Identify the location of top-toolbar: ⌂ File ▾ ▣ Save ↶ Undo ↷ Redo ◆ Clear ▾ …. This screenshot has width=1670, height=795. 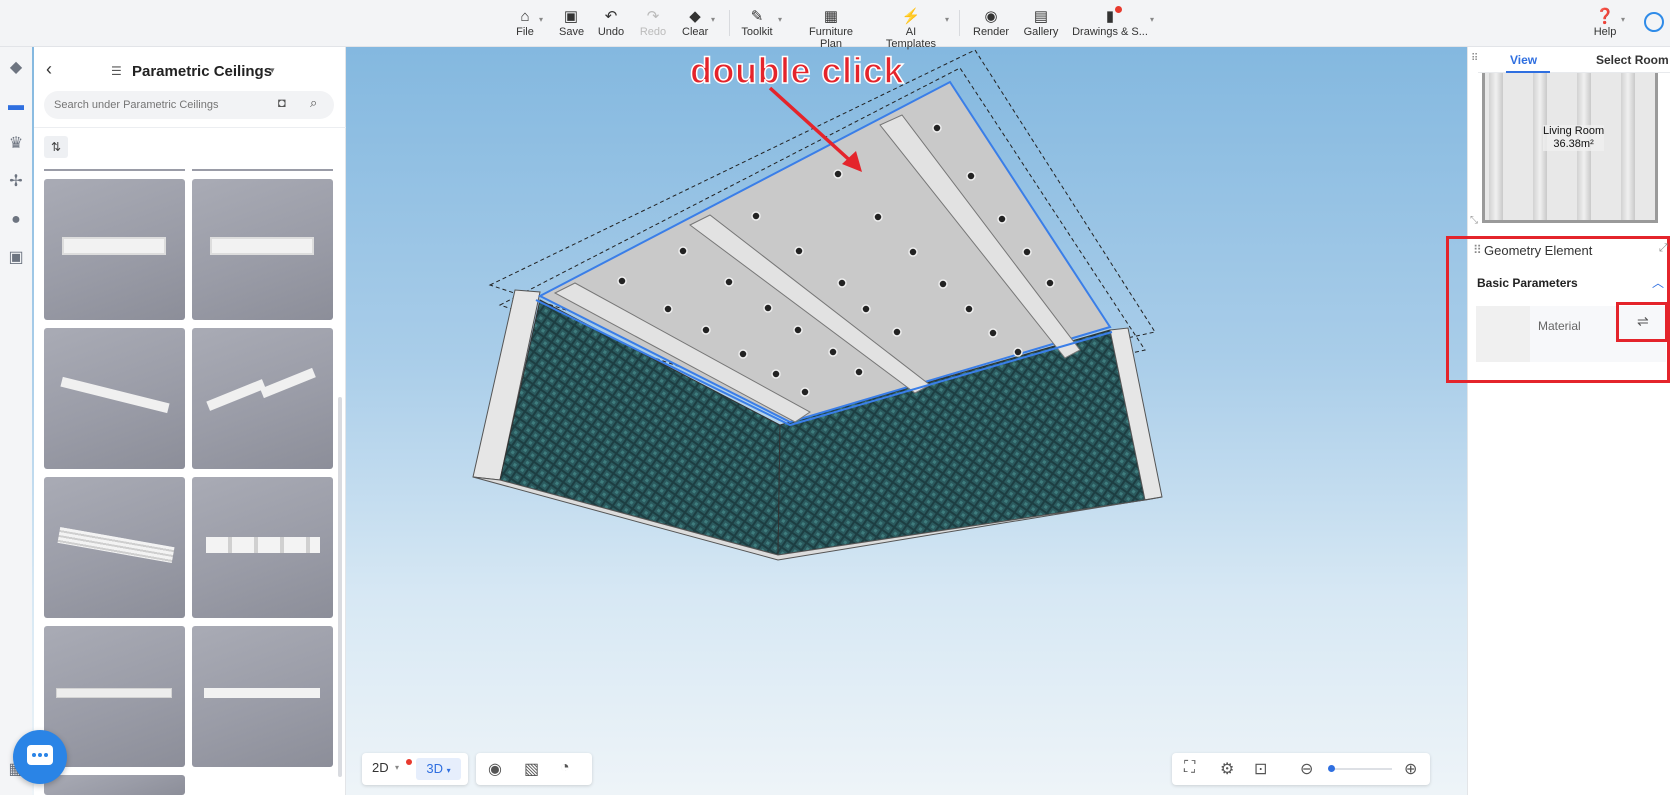
(835, 25).